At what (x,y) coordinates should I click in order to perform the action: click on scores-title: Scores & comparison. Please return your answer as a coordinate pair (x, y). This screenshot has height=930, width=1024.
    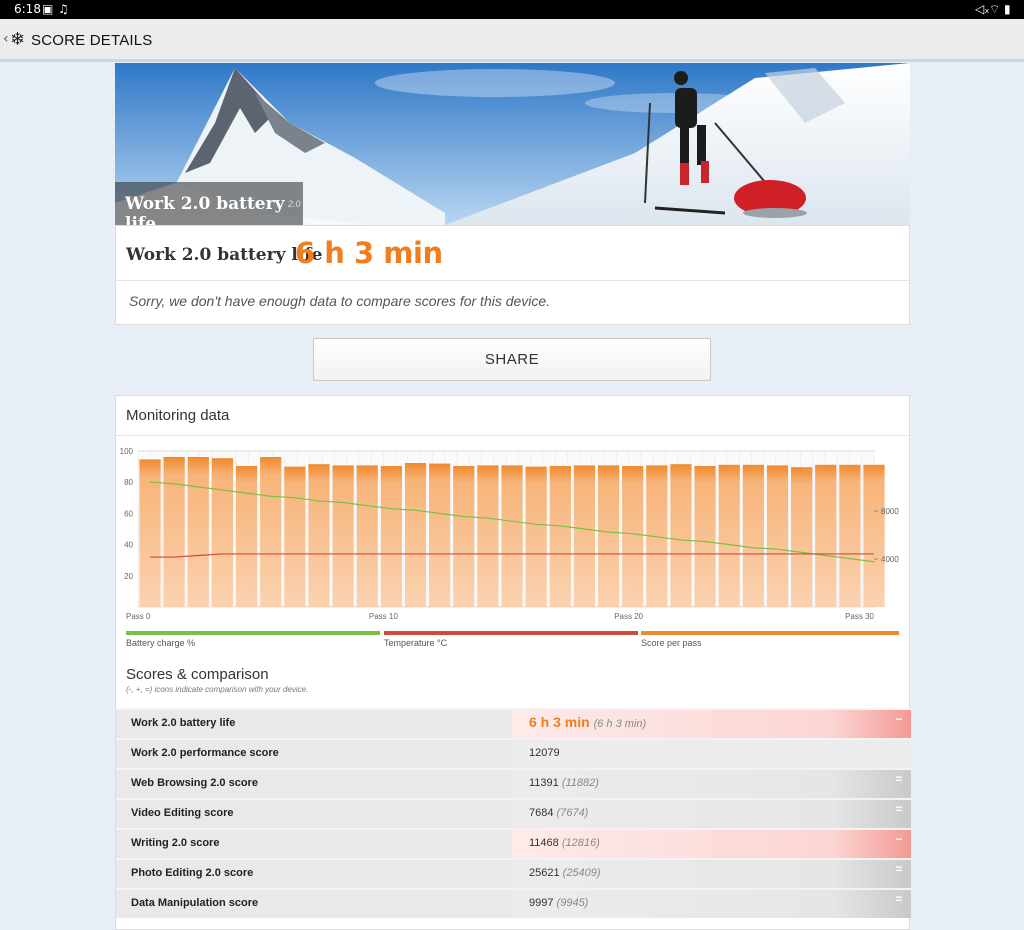
    Looking at the image, I should click on (197, 674).